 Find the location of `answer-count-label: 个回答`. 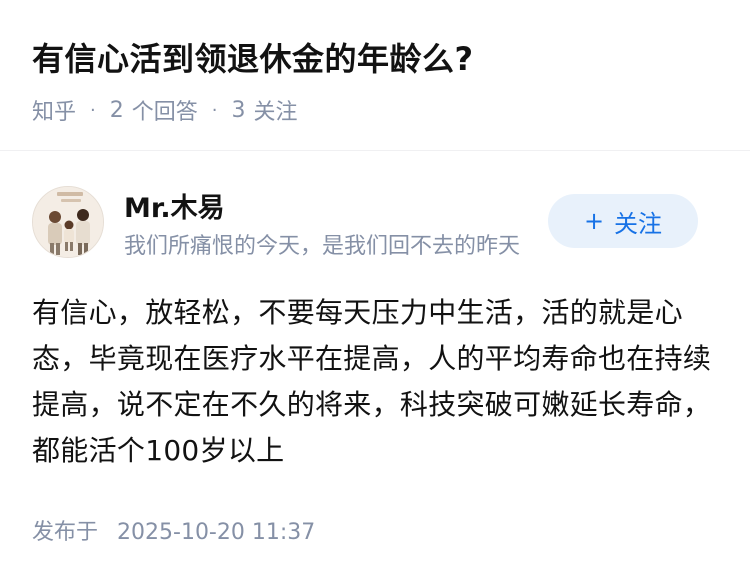

answer-count-label: 个回答 is located at coordinates (165, 110).